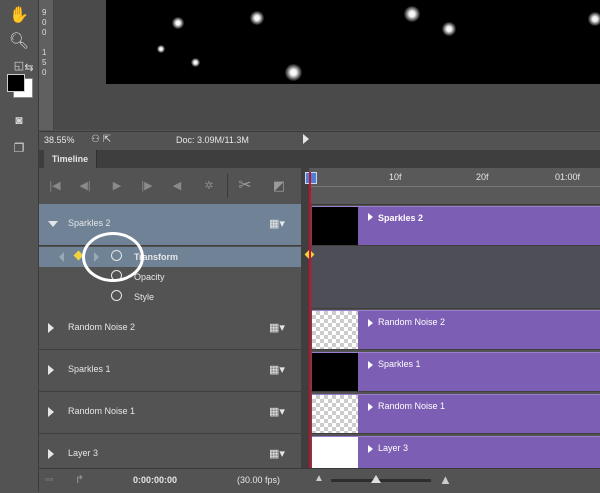 This screenshot has width=600, height=493. What do you see at coordinates (113, 257) in the screenshot?
I see `highlight-annotation-circle` at bounding box center [113, 257].